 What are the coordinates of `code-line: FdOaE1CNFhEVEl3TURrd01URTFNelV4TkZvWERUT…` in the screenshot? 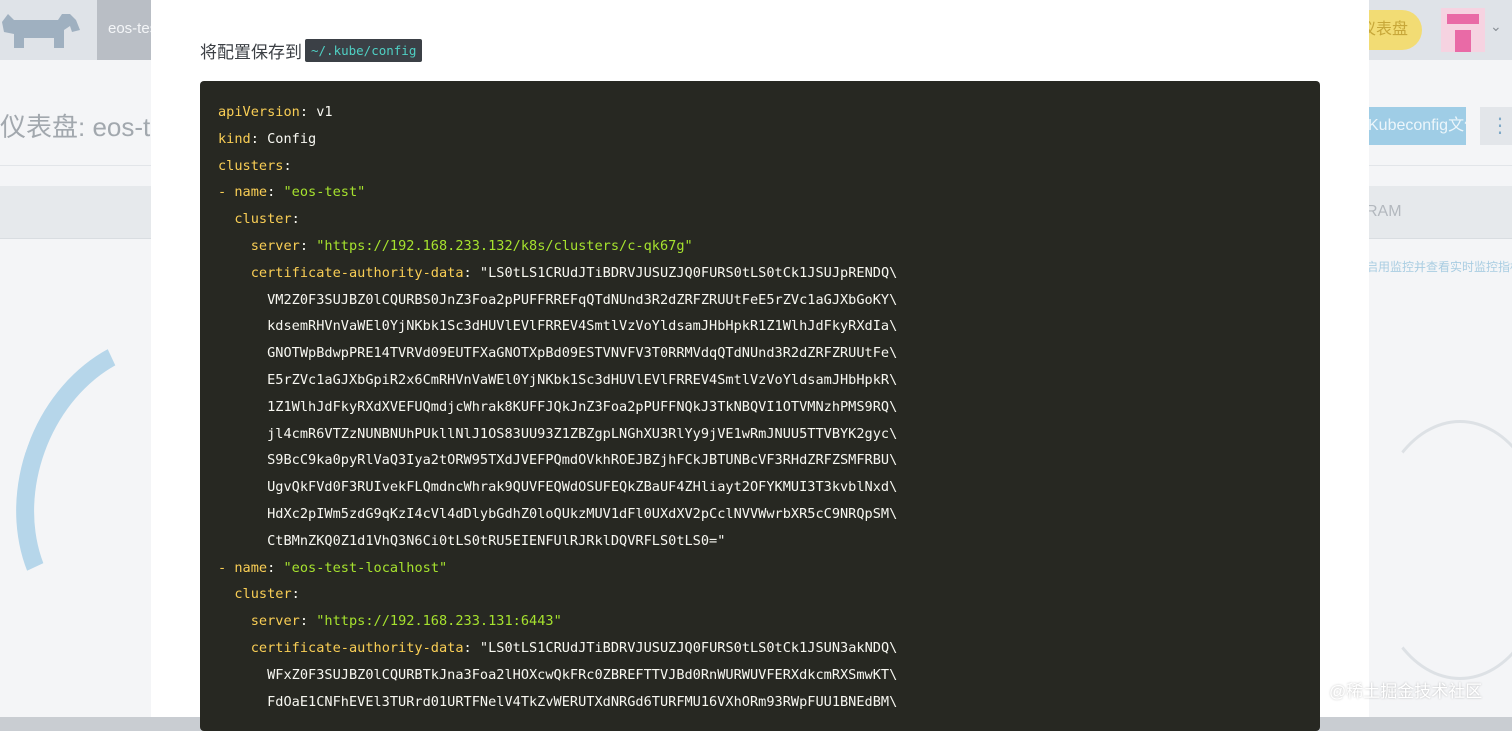 It's located at (557, 706).